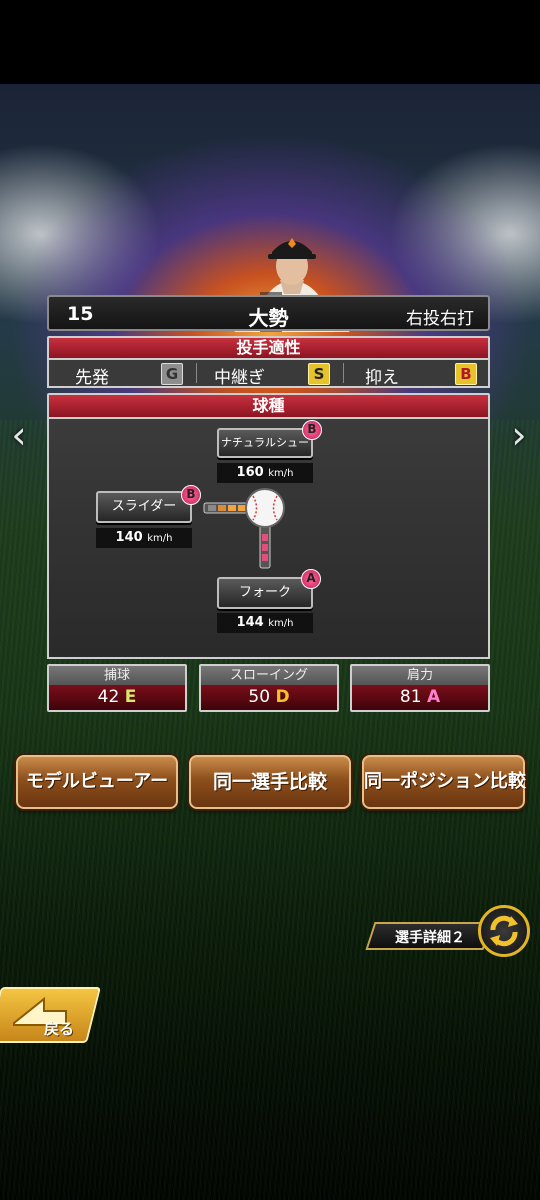  Describe the element at coordinates (311, 579) in the screenshot. I see `pitch-rank-badge: A` at that location.